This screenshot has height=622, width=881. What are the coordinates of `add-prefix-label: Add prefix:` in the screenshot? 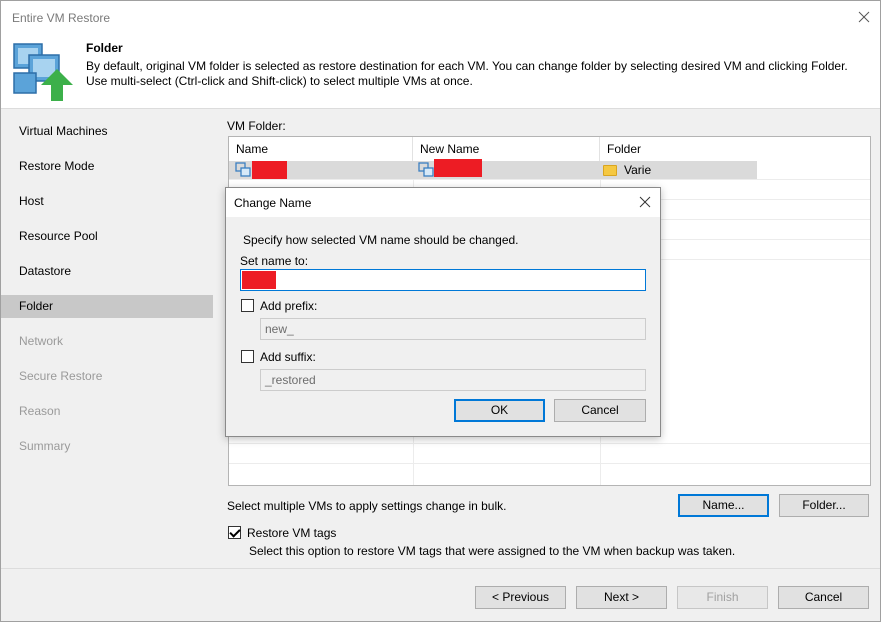 It's located at (288, 306).